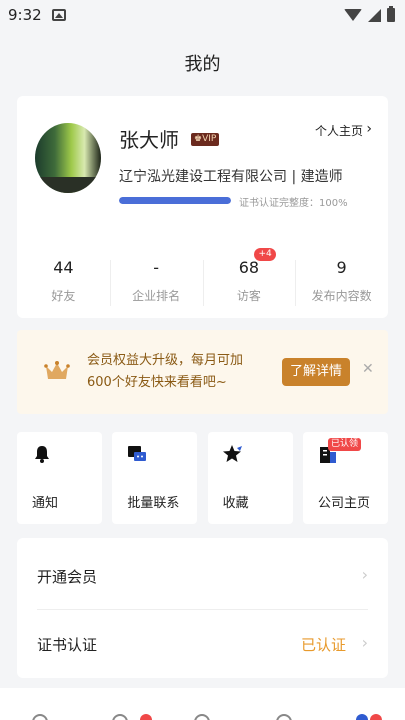 The width and height of the screenshot is (405, 720). What do you see at coordinates (339, 130) in the screenshot?
I see `homepage-link: 个人主页` at bounding box center [339, 130].